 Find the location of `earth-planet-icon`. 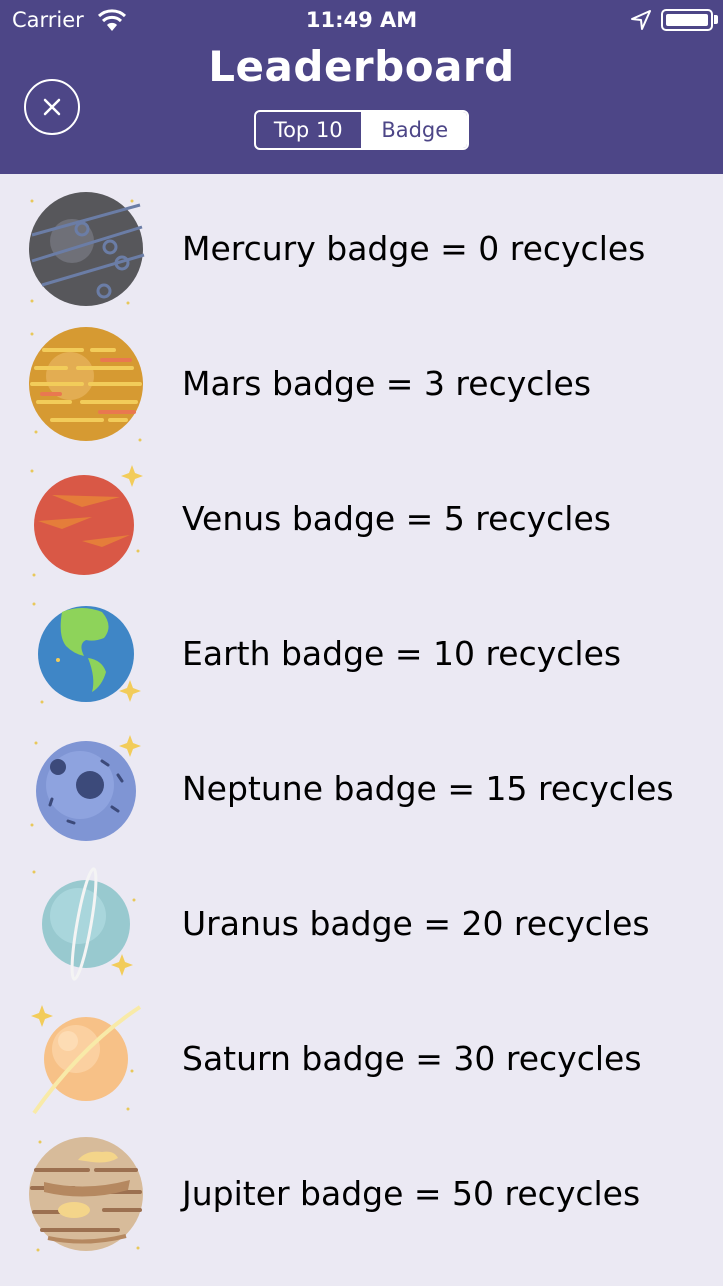

earth-planet-icon is located at coordinates (86, 653).